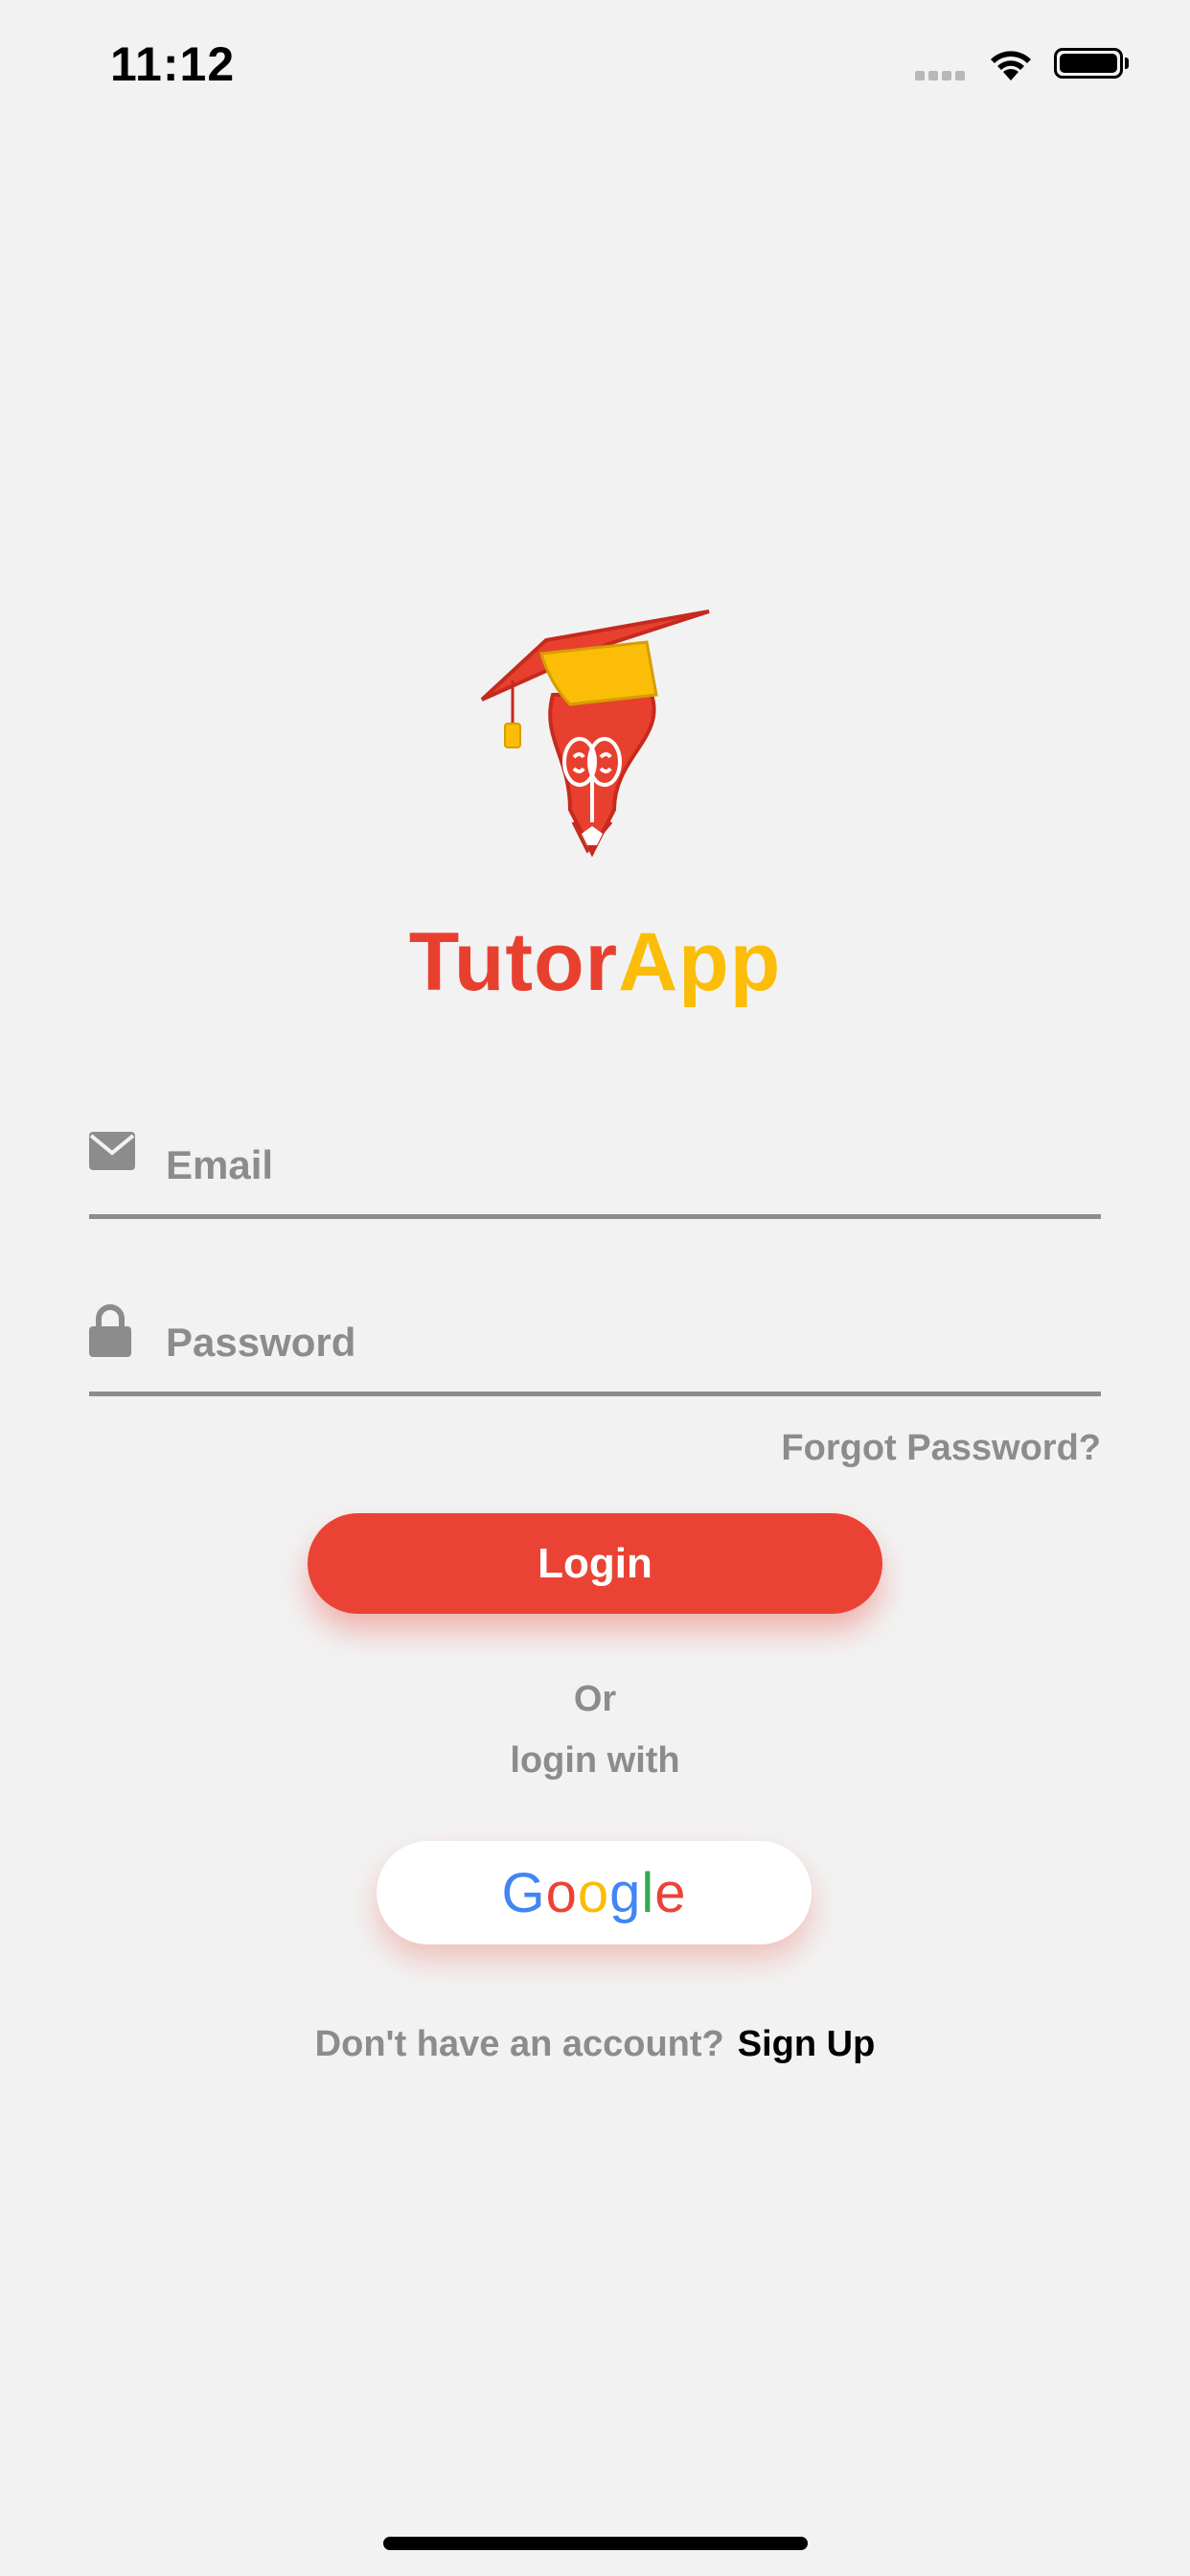  What do you see at coordinates (110, 1332) in the screenshot?
I see `lock-icon` at bounding box center [110, 1332].